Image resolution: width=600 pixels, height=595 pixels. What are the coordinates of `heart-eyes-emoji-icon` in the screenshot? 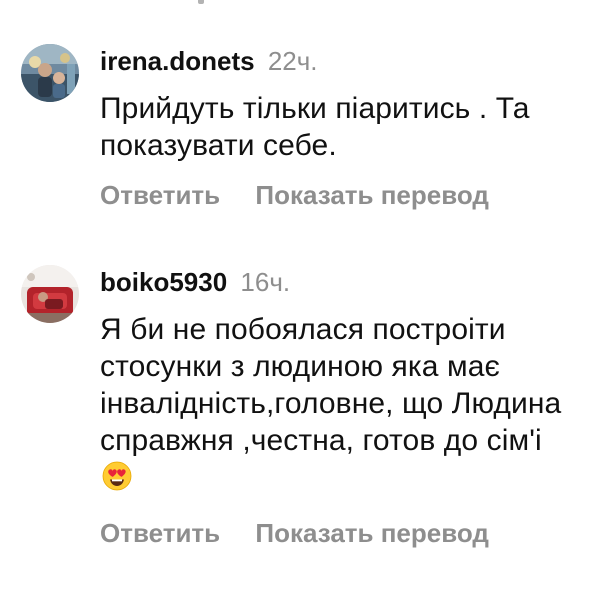 It's located at (117, 476).